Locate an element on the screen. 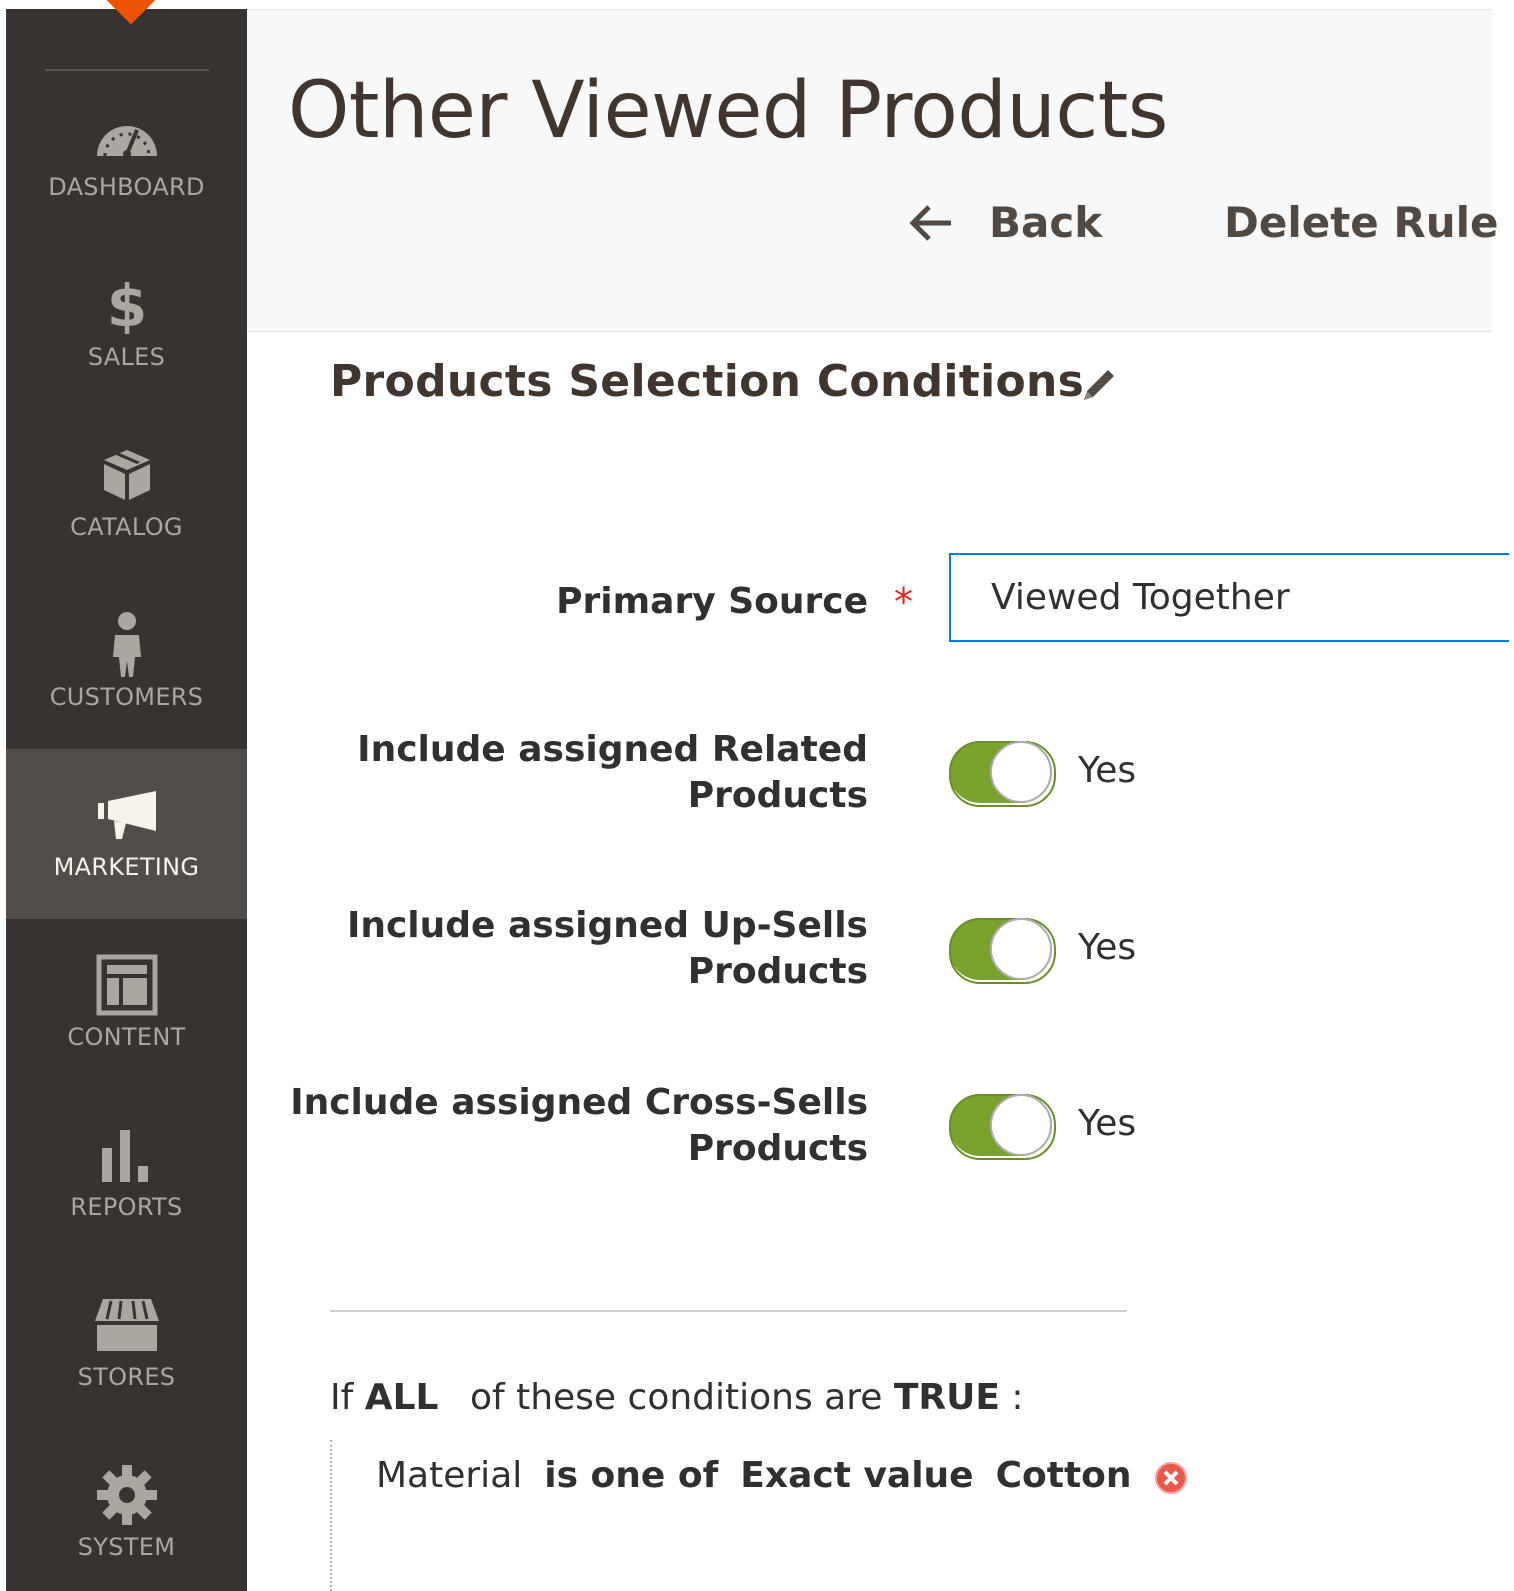  conditions-prefix: If is located at coordinates (342, 1397).